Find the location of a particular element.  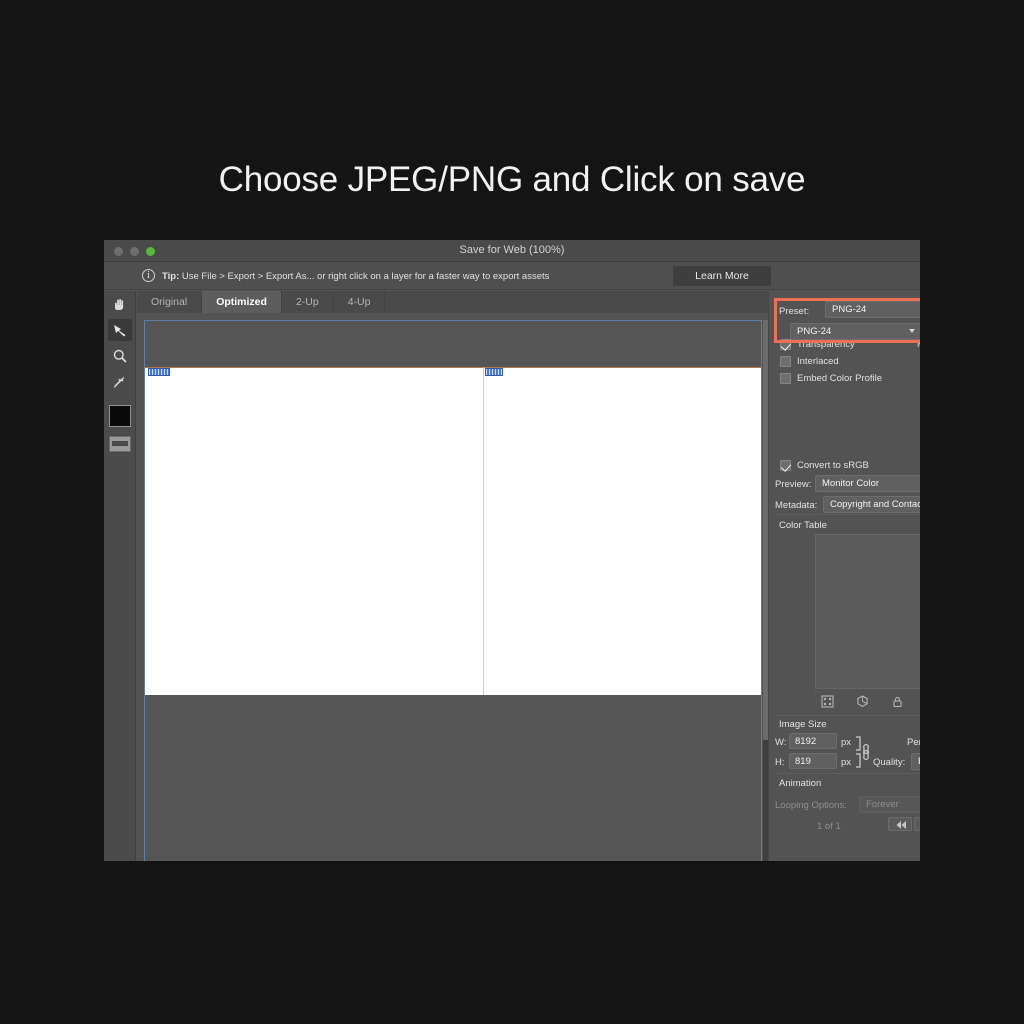

frame-counter: 1 of 1 is located at coordinates (829, 826).